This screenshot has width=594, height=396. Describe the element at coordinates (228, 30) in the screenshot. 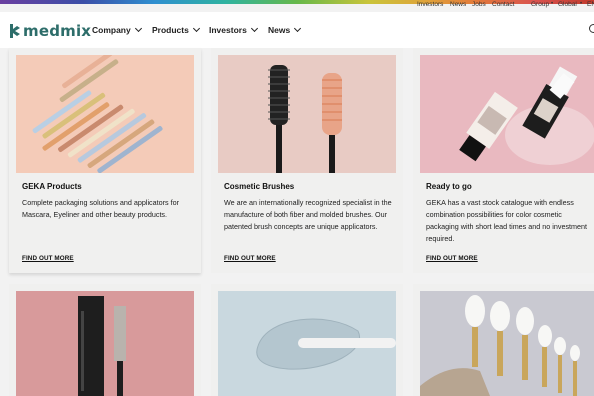

I see `nav-investors-label: Investors` at that location.